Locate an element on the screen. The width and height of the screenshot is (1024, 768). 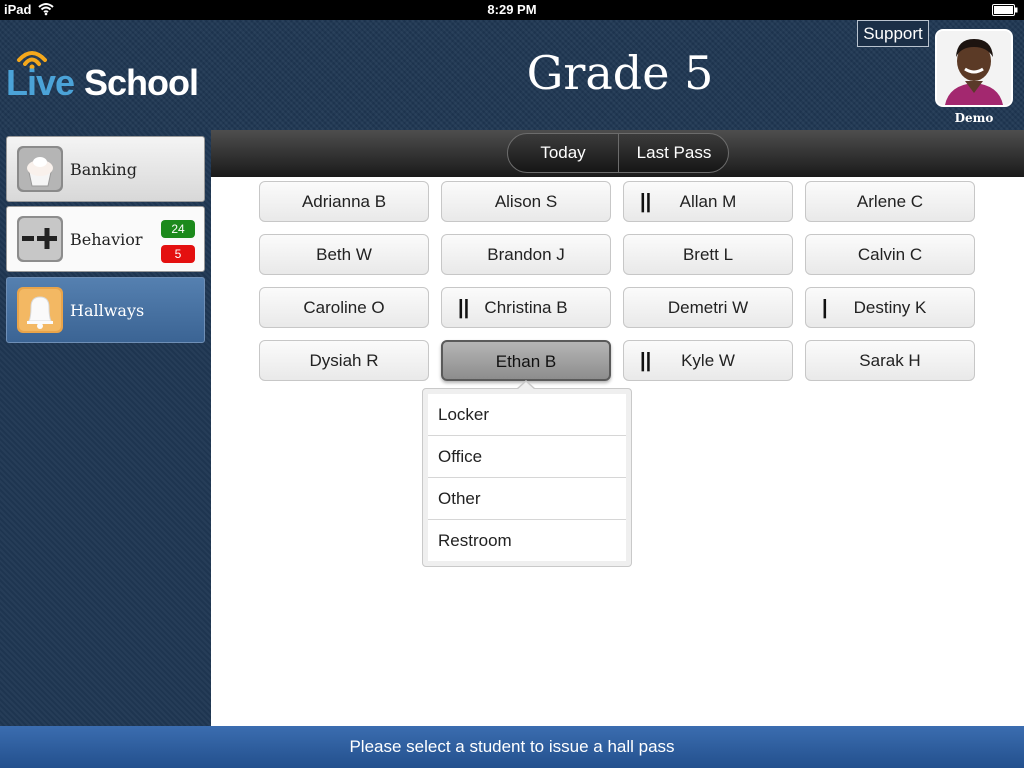
student-name: Ethan B is located at coordinates (526, 361).